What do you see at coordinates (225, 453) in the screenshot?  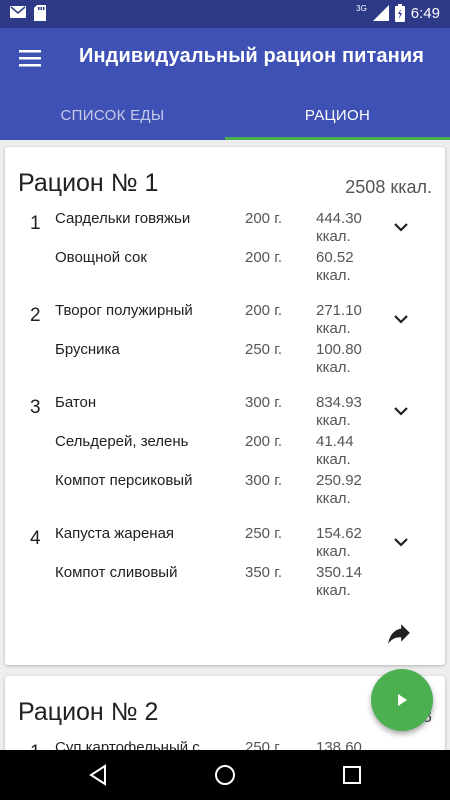 I see `food-item: Сельдерей, зелень 200 г. 41.44 ккал.` at bounding box center [225, 453].